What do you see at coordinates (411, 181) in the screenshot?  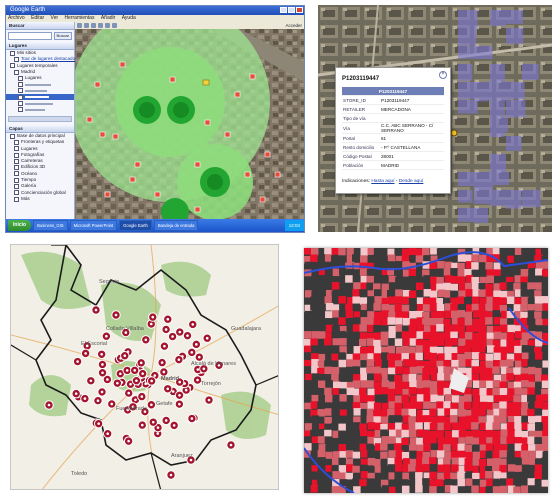 I see `directions-from-link: Desde aquí` at bounding box center [411, 181].